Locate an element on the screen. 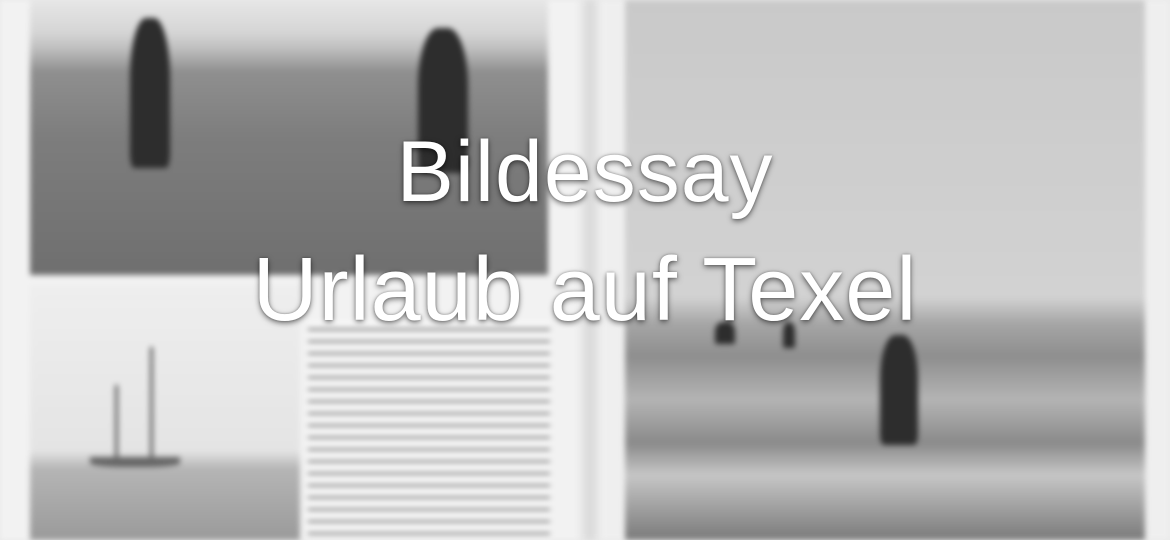 Image resolution: width=1170 pixels, height=540 pixels. title-line-2: Urlaub auf Texel is located at coordinates (585, 290).